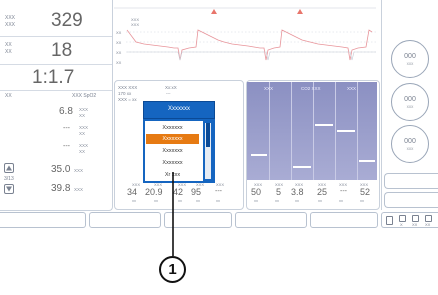 This screenshot has height=295, width=438. Describe the element at coordinates (67, 20) in the screenshot. I see `row1-value: 329` at that location.